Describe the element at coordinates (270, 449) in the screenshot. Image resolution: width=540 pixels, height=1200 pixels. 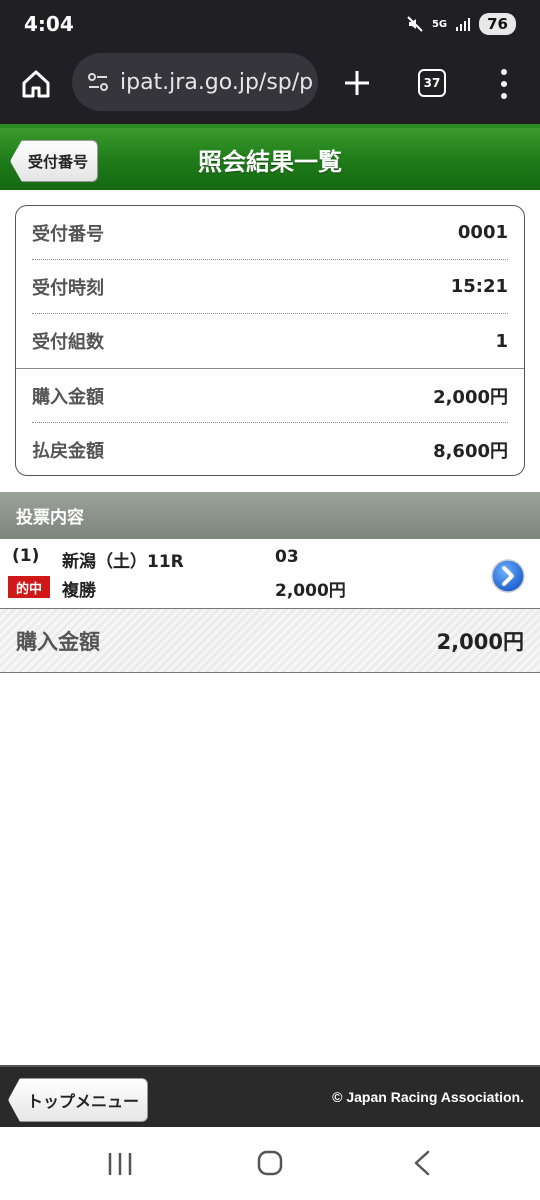
I see `summary-row-payout-amount: 払戻金額 8,600円` at that location.